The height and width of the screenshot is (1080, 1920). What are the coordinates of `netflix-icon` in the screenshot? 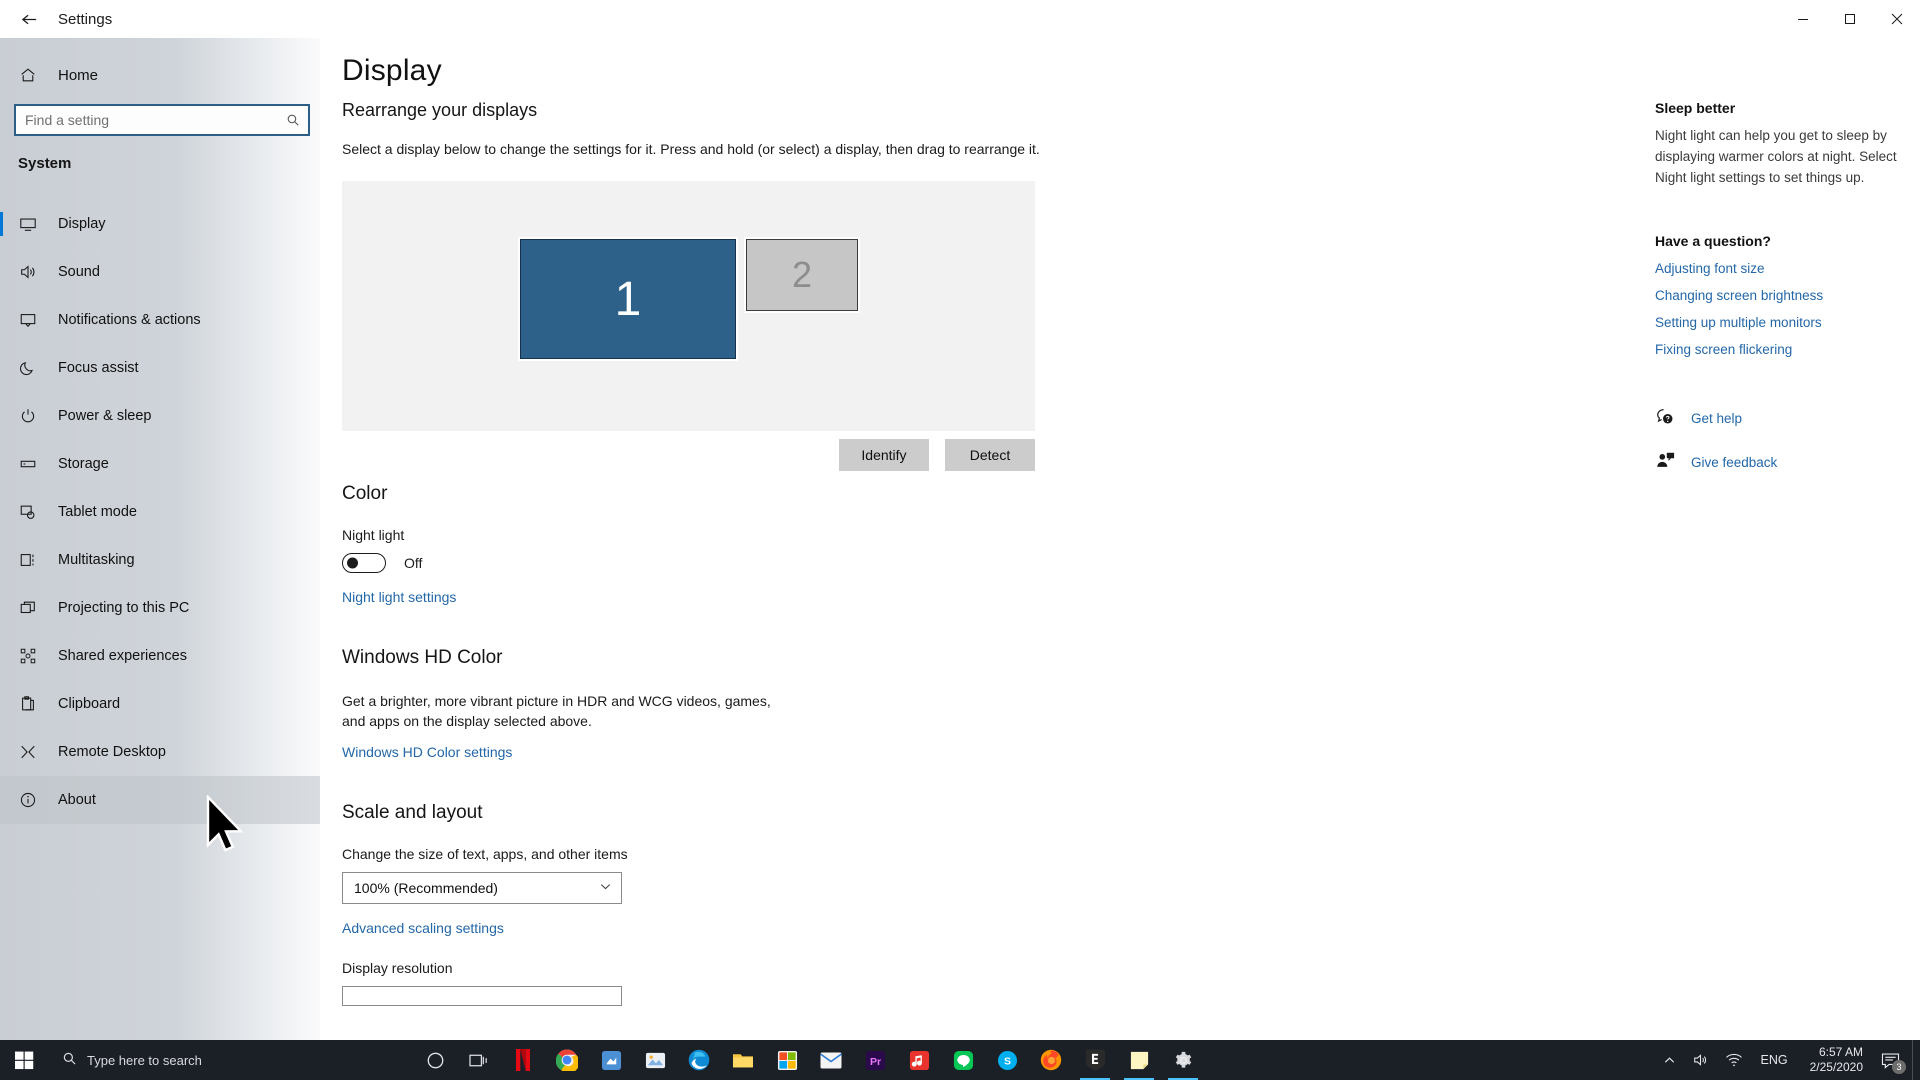 It's located at (523, 1060).